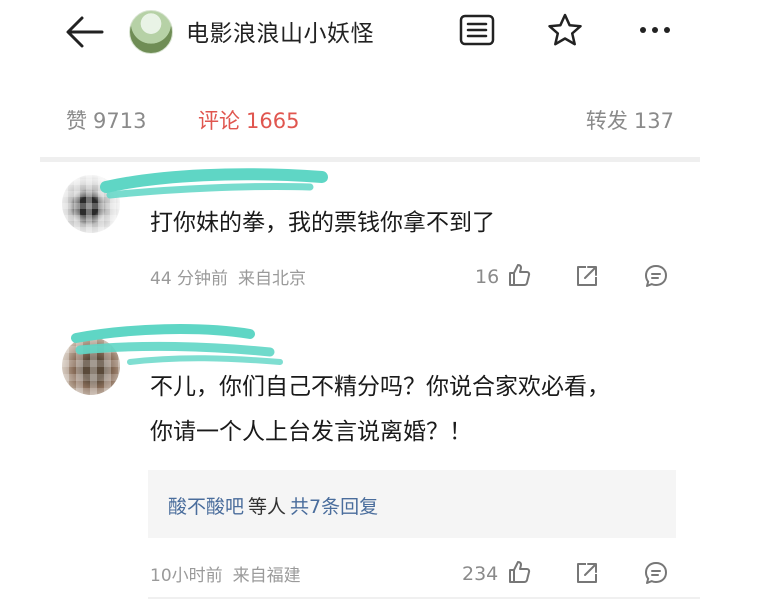 This screenshot has height=609, width=778. What do you see at coordinates (565, 30) in the screenshot?
I see `star-icon` at bounding box center [565, 30].